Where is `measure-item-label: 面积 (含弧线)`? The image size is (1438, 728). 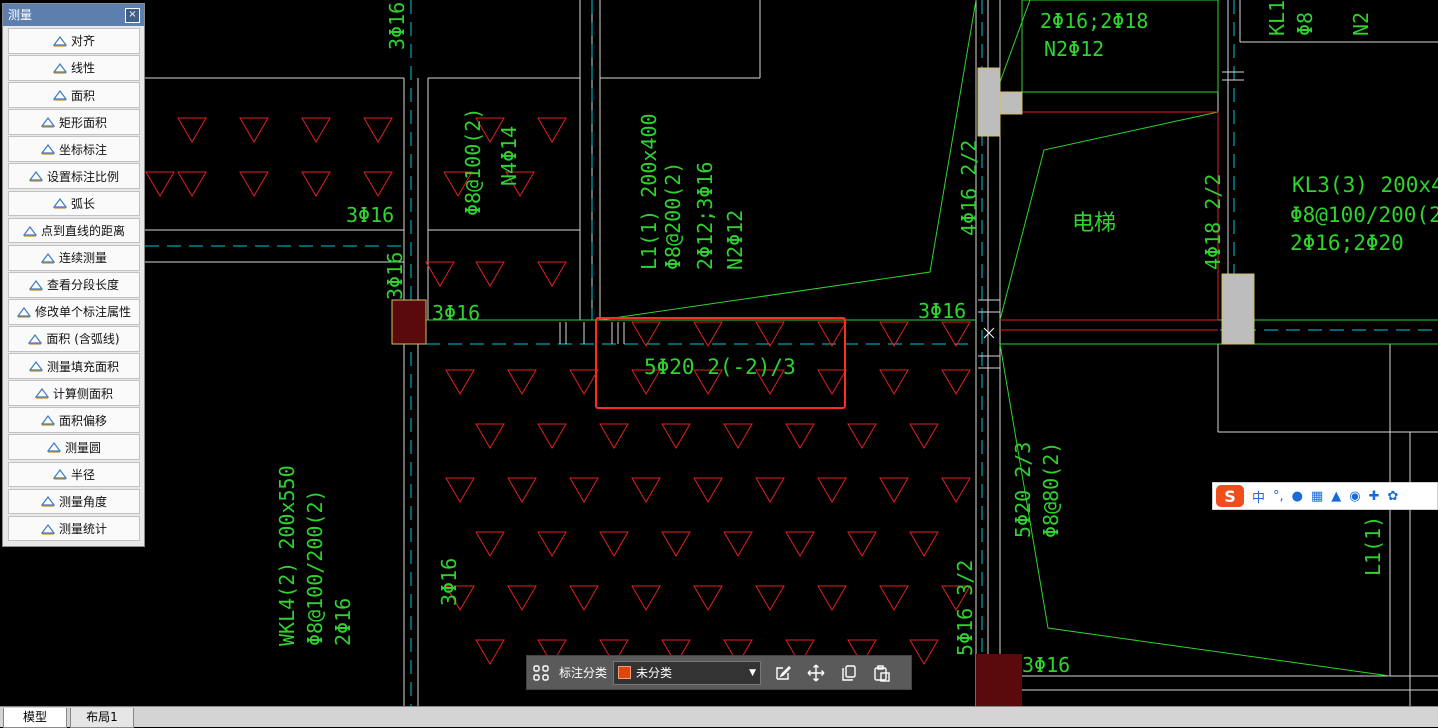
measure-item-label: 面积 (含弧线) is located at coordinates (83, 339).